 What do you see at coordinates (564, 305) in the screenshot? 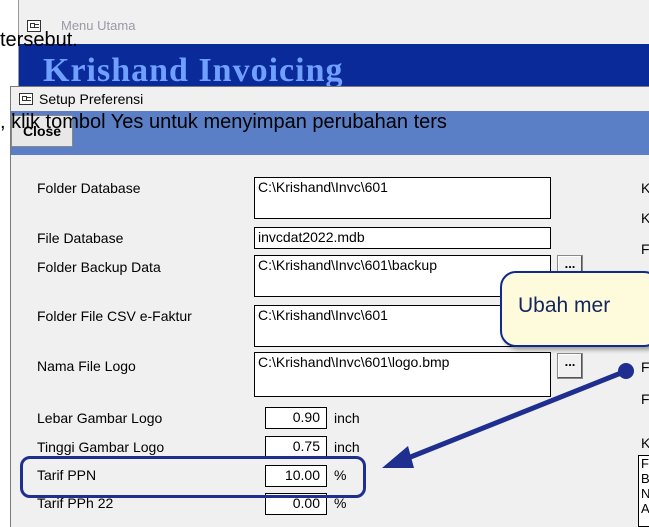
I see `callout-text: Ubah mer` at bounding box center [564, 305].